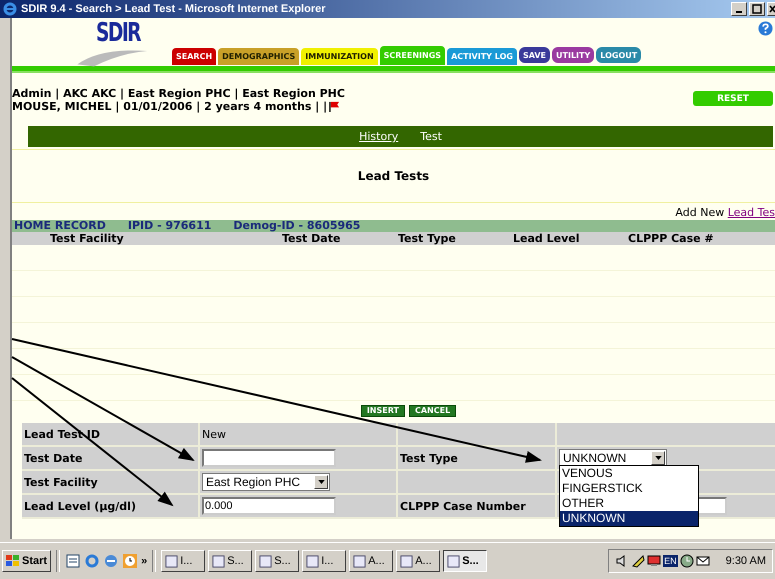 This screenshot has height=579, width=775. I want to click on dropdown-option: UNKNOWN, so click(629, 518).